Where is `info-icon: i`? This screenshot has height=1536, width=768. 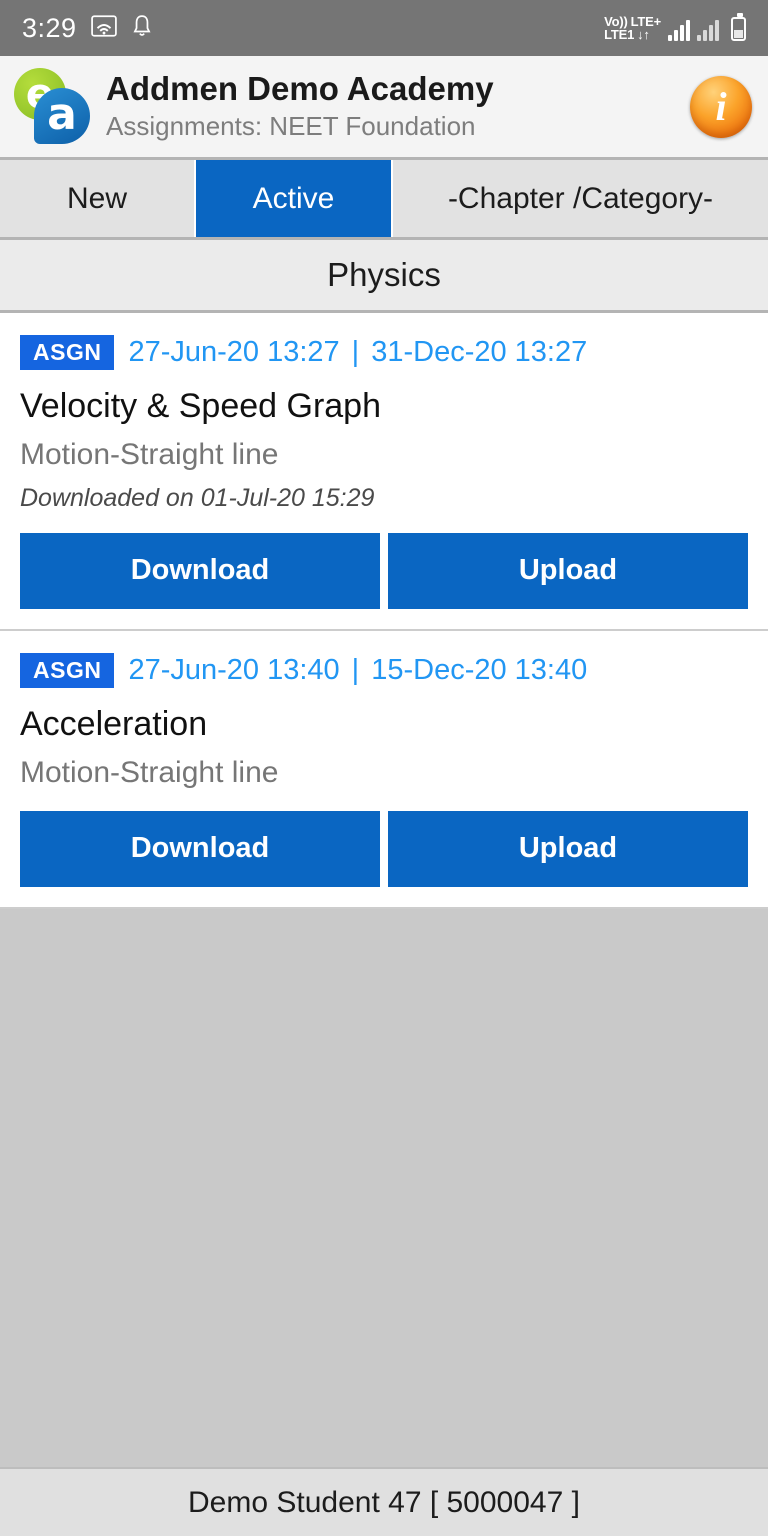 info-icon: i is located at coordinates (721, 106).